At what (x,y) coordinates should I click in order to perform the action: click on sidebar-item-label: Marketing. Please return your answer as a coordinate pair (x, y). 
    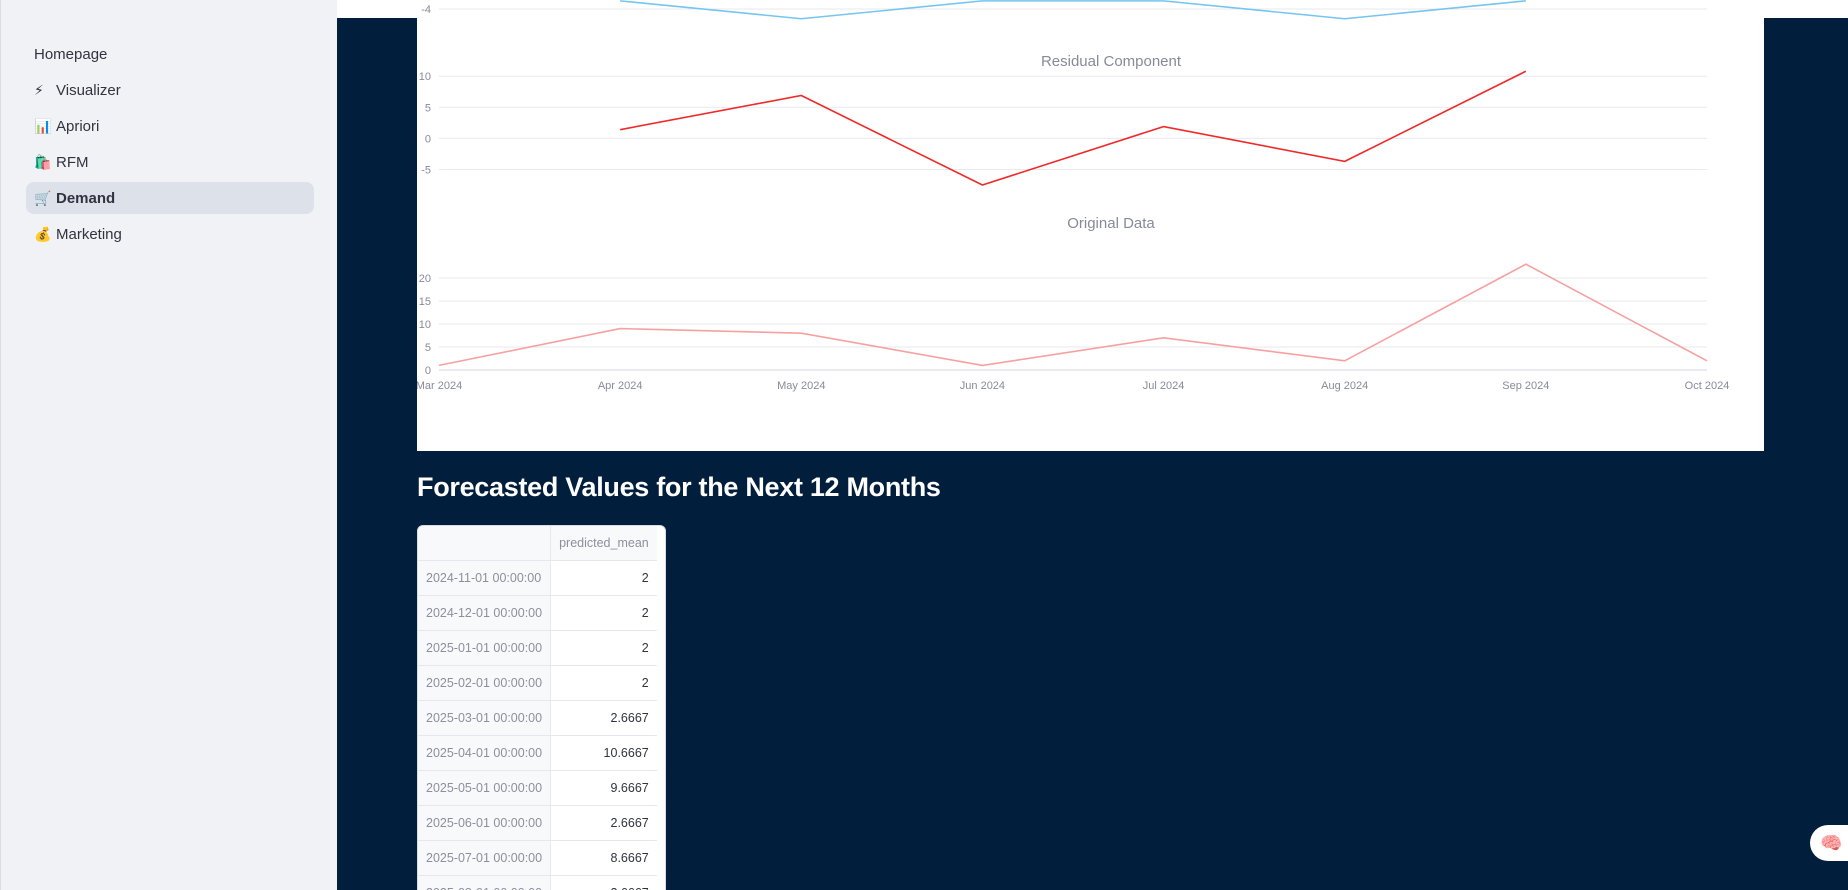
    Looking at the image, I should click on (89, 234).